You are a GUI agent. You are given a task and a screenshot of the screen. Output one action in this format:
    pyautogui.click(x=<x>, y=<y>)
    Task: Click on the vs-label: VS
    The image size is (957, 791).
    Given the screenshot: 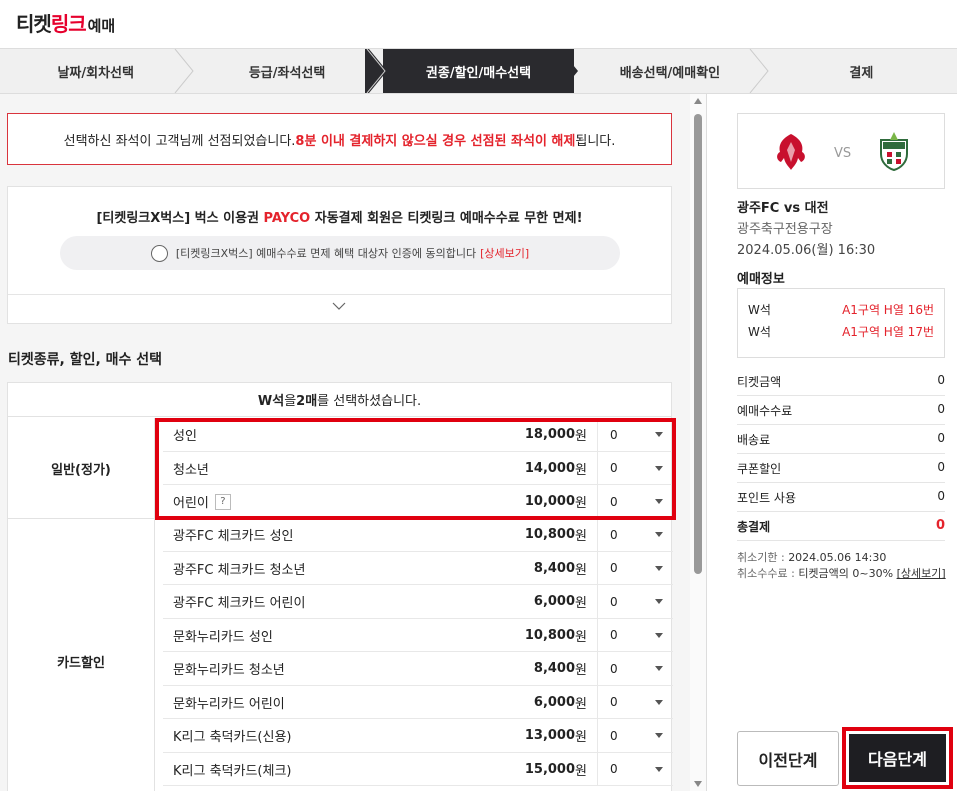 What is the action you would take?
    pyautogui.click(x=843, y=153)
    